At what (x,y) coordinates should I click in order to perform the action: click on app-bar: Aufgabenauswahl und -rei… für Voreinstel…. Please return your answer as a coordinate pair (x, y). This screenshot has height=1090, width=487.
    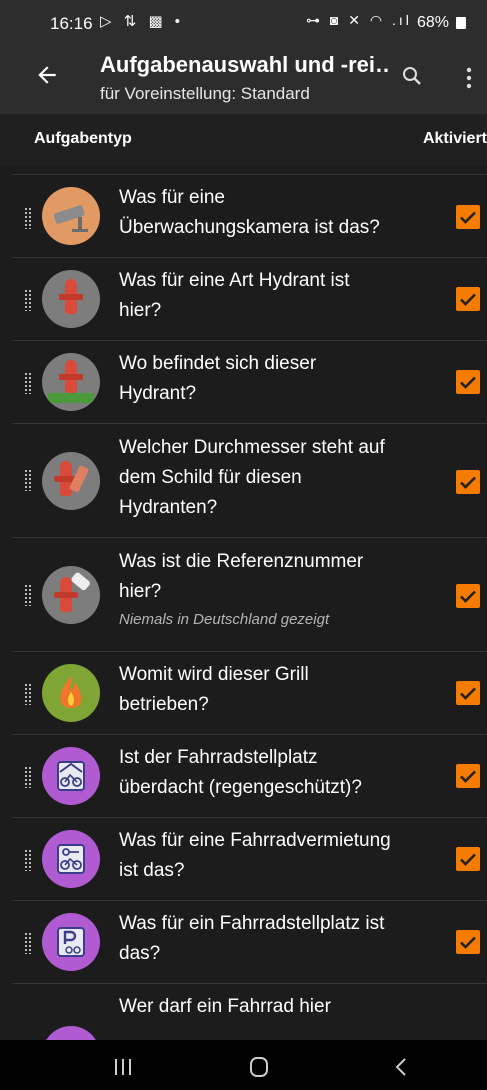
    Looking at the image, I should click on (243, 78).